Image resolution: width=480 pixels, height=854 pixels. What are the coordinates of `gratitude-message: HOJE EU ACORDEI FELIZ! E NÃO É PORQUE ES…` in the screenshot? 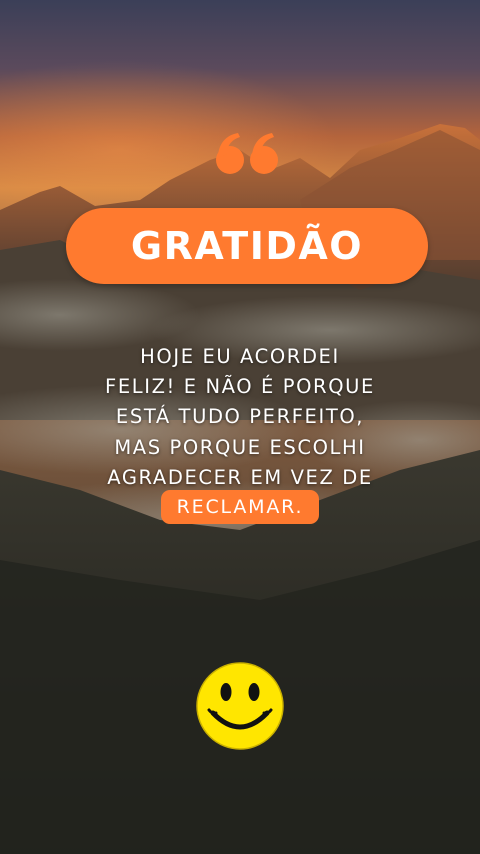 It's located at (240, 417).